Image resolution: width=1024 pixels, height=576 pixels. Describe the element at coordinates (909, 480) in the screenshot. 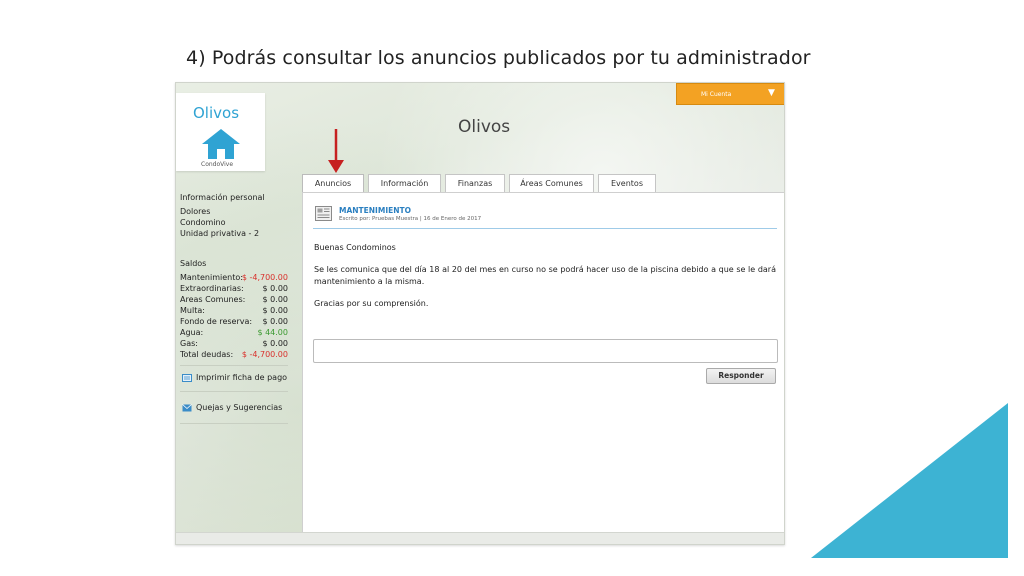

I see `decorative-triangle` at that location.